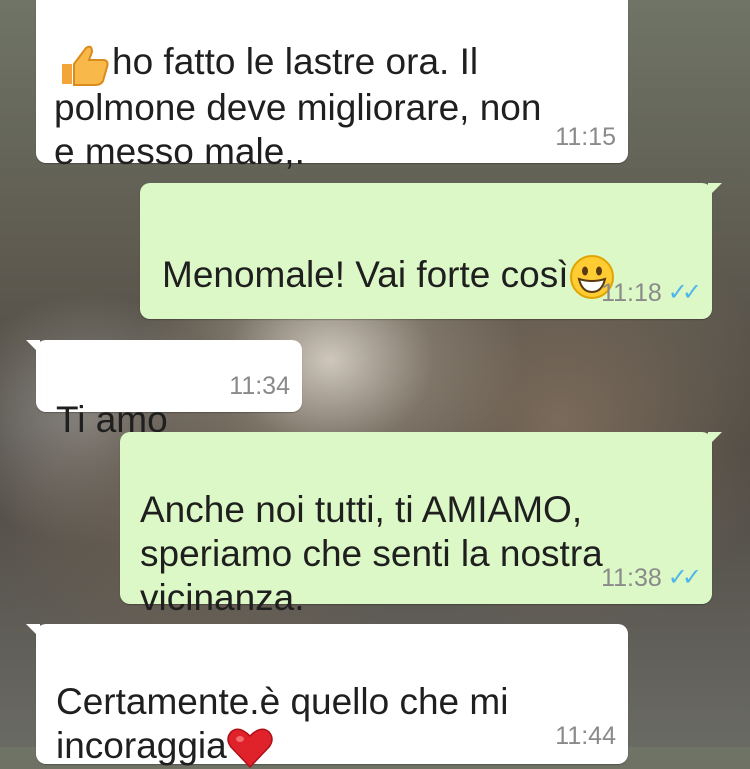 This screenshot has height=769, width=750. I want to click on thumbs-up-icon, so click(85, 66).